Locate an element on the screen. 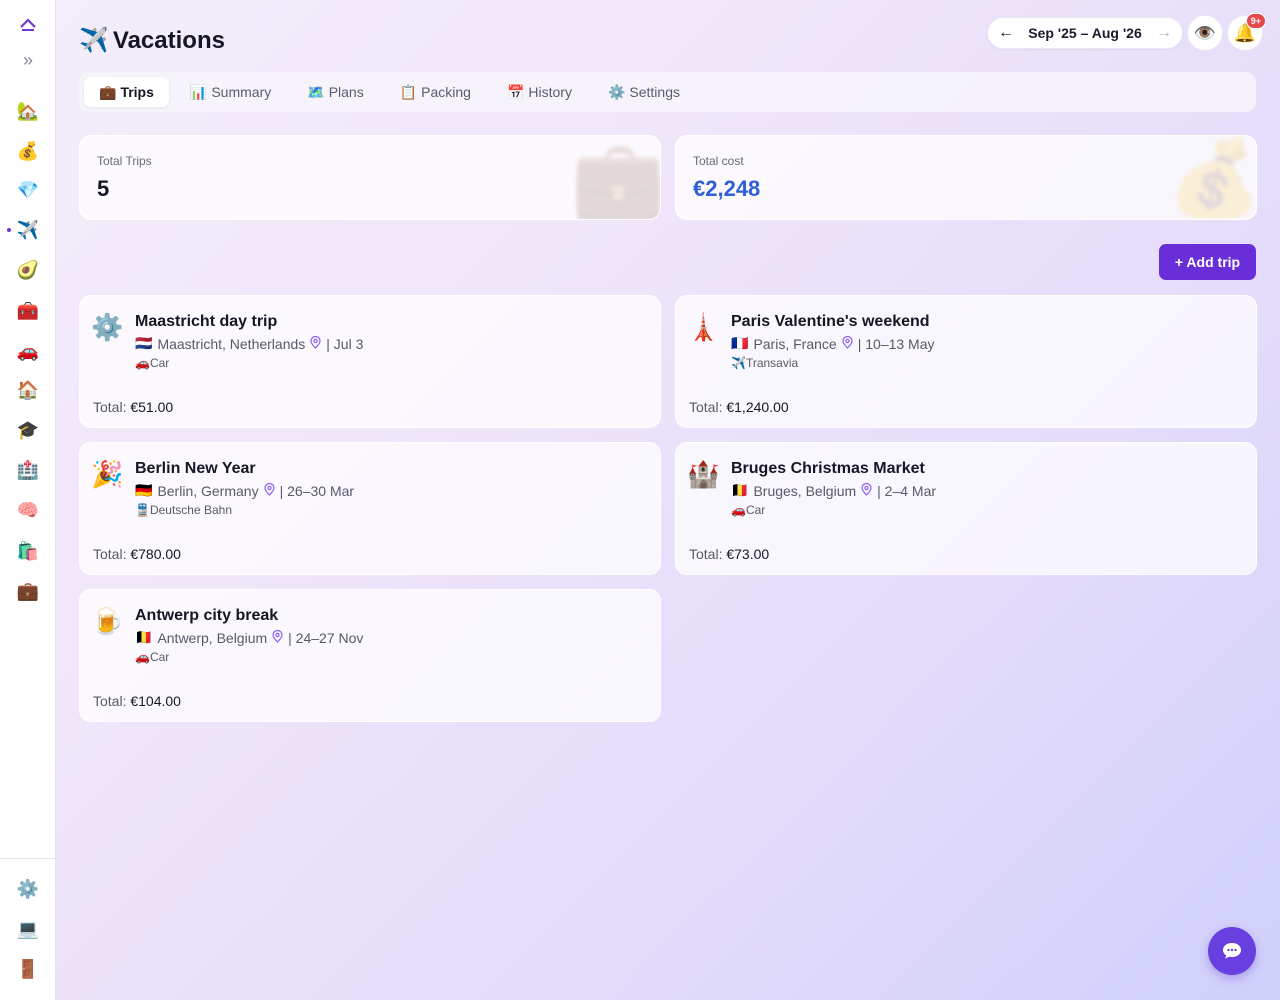 The height and width of the screenshot is (1000, 1280). total-value: €73.00 is located at coordinates (748, 554).